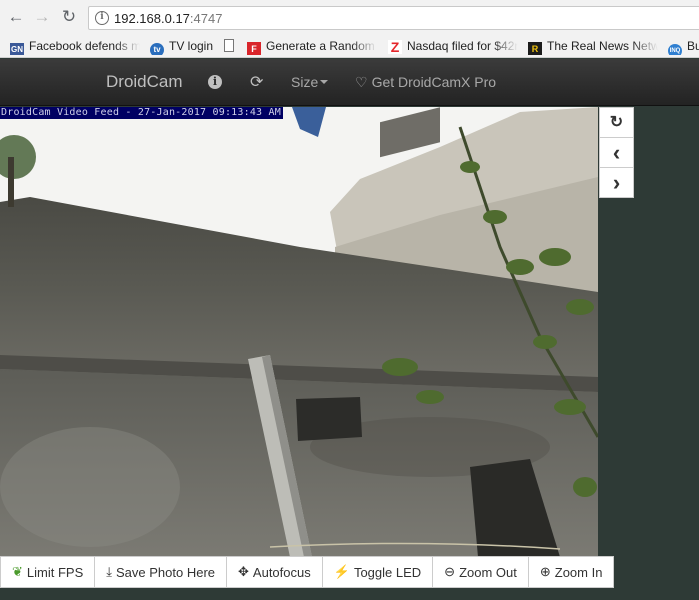 The width and height of the screenshot is (699, 600). Describe the element at coordinates (377, 572) in the screenshot. I see `toggle-led-button: ⚡ Toggle LED` at that location.